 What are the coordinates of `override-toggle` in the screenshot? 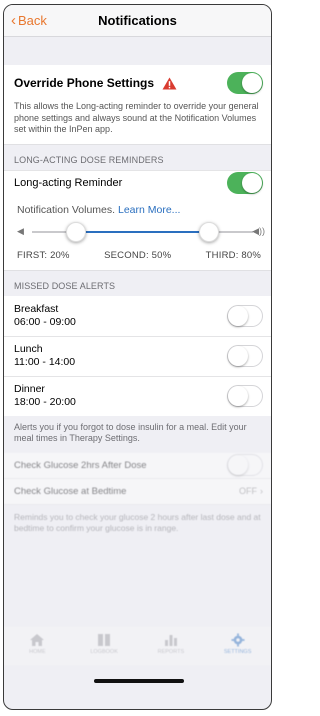 It's located at (245, 83).